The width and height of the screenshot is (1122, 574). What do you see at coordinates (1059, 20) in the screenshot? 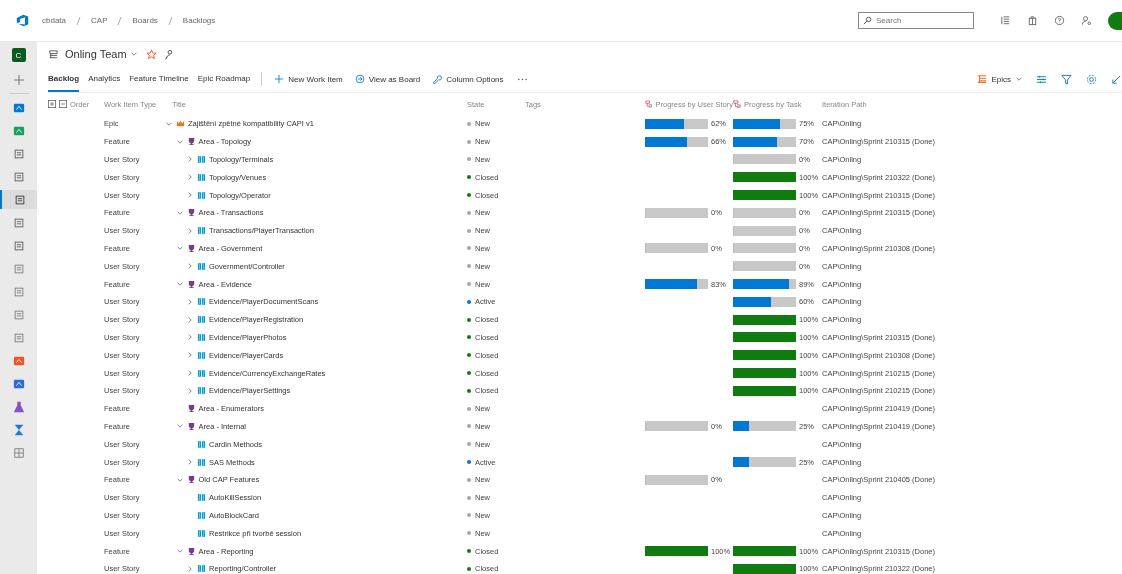
I see `help-icon` at bounding box center [1059, 20].